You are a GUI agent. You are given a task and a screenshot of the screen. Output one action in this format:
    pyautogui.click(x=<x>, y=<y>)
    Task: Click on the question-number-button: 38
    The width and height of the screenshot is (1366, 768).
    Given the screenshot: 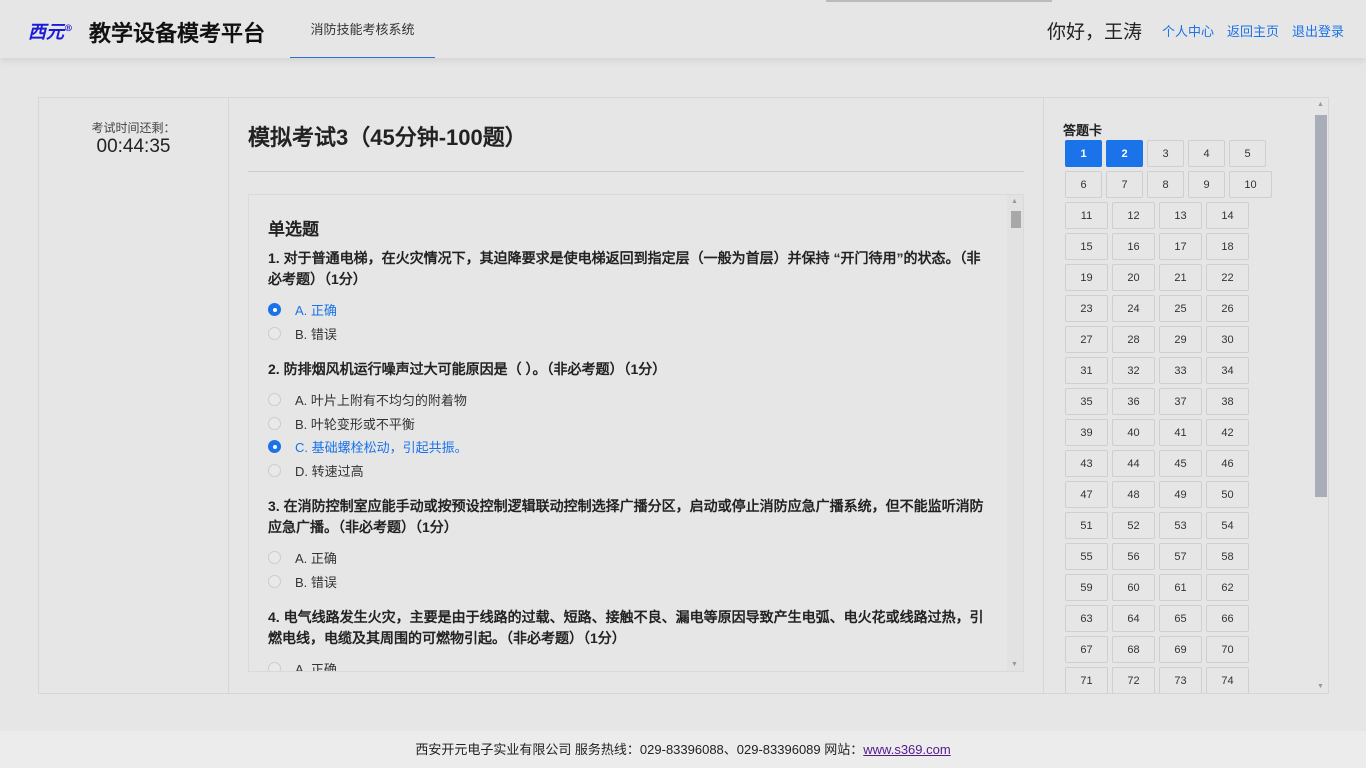 What is the action you would take?
    pyautogui.click(x=1227, y=401)
    